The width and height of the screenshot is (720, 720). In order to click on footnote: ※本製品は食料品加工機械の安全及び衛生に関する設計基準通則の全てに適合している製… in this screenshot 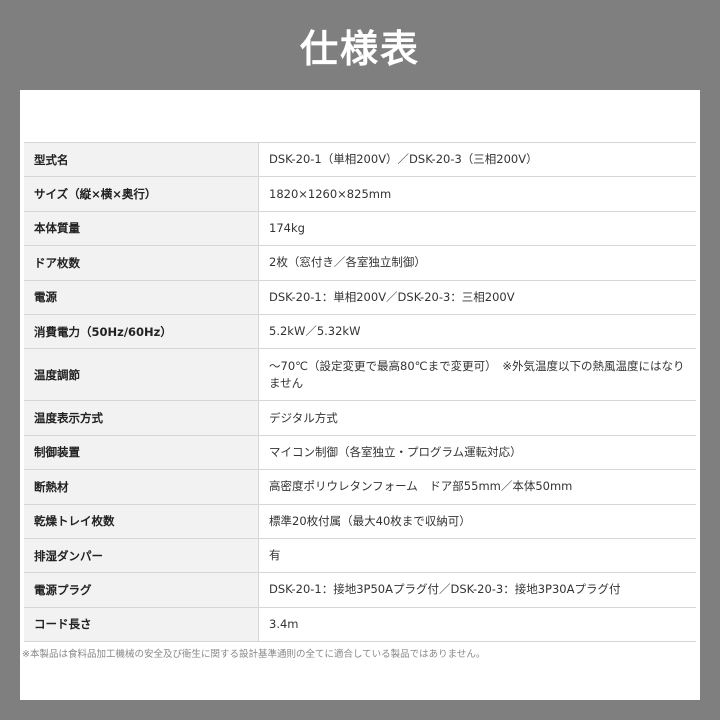, I will do `click(254, 654)`.